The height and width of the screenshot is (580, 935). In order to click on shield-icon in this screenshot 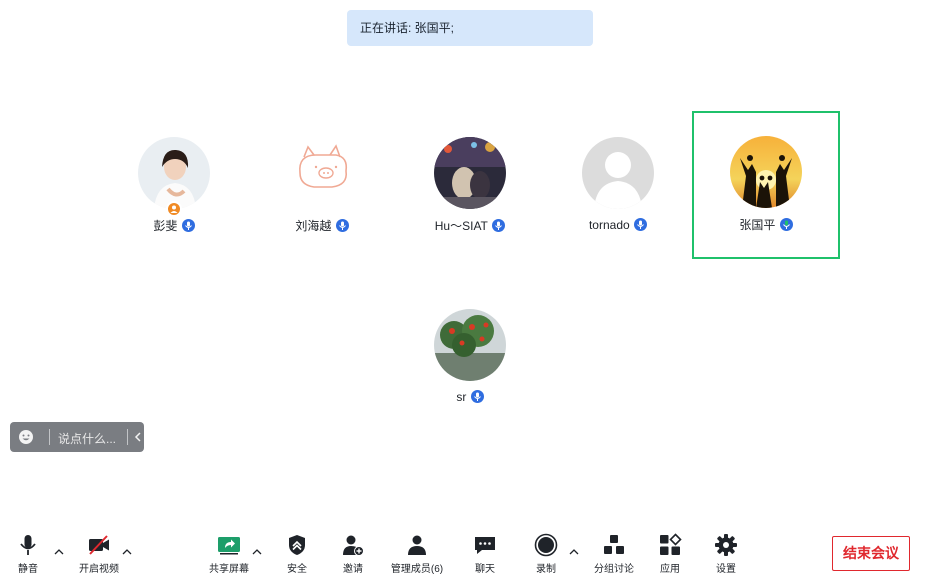, I will do `click(297, 545)`.